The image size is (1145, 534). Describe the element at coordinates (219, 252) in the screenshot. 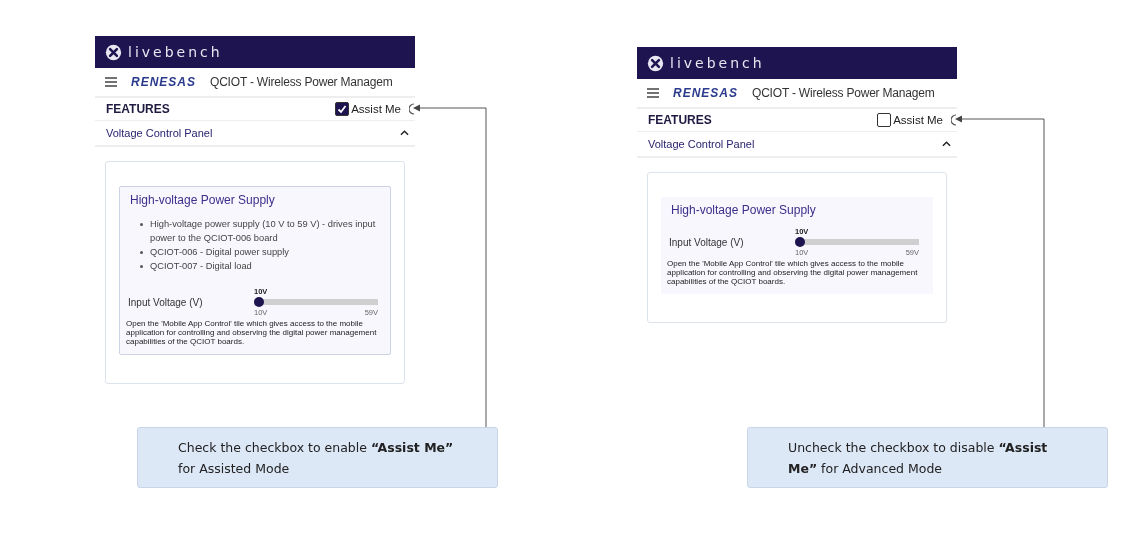

I see `bullet-text: QCIOT-006 - Digital power supply` at that location.